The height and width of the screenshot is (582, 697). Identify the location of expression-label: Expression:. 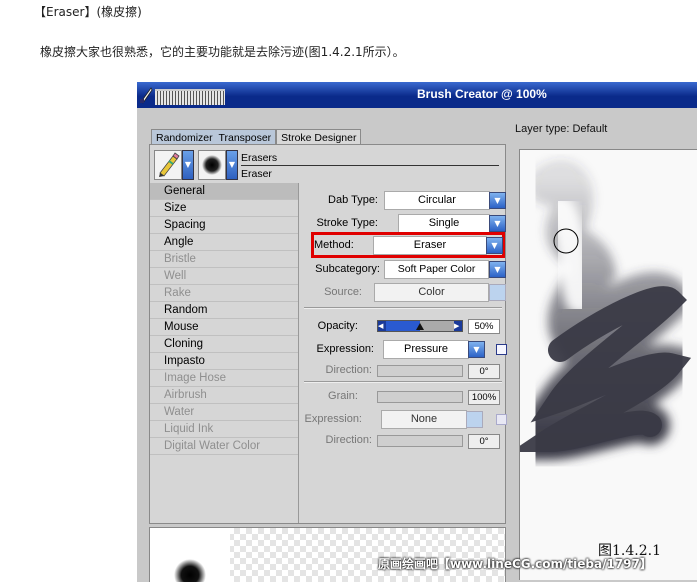
(345, 349).